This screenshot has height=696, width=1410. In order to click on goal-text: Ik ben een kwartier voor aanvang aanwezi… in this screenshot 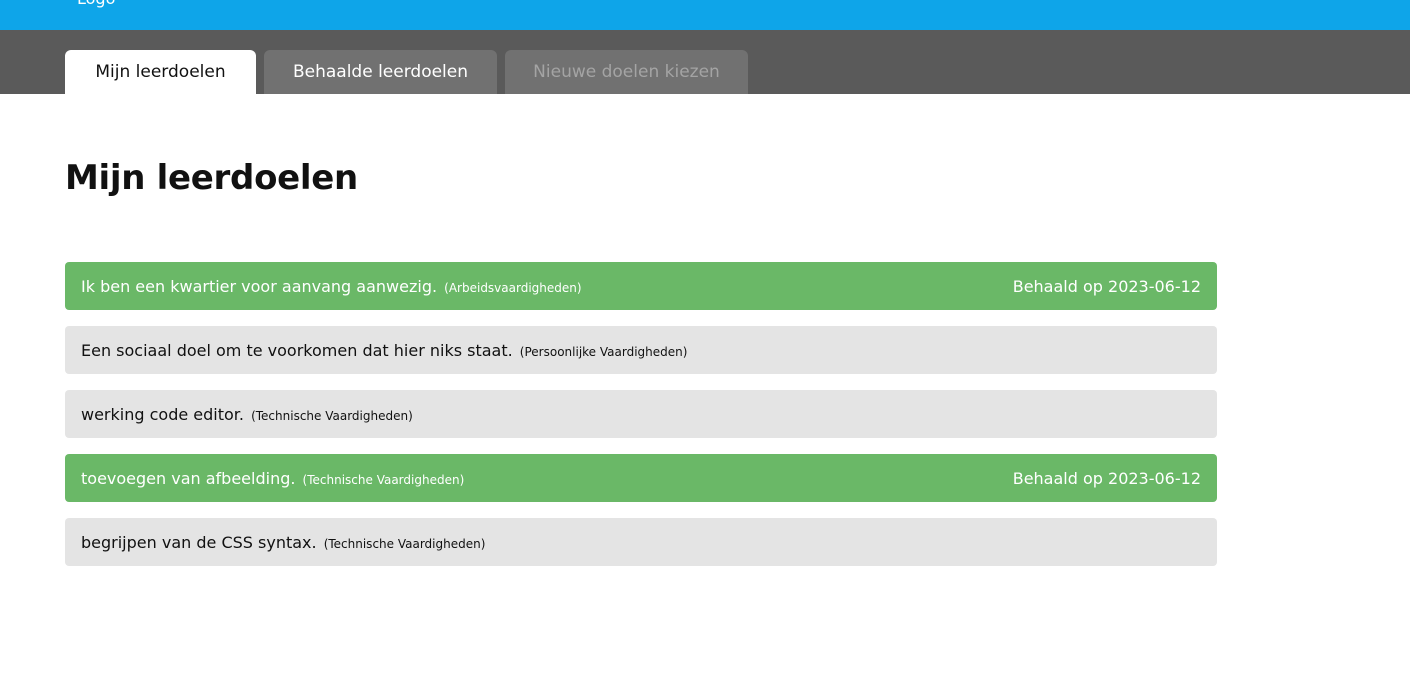, I will do `click(331, 286)`.